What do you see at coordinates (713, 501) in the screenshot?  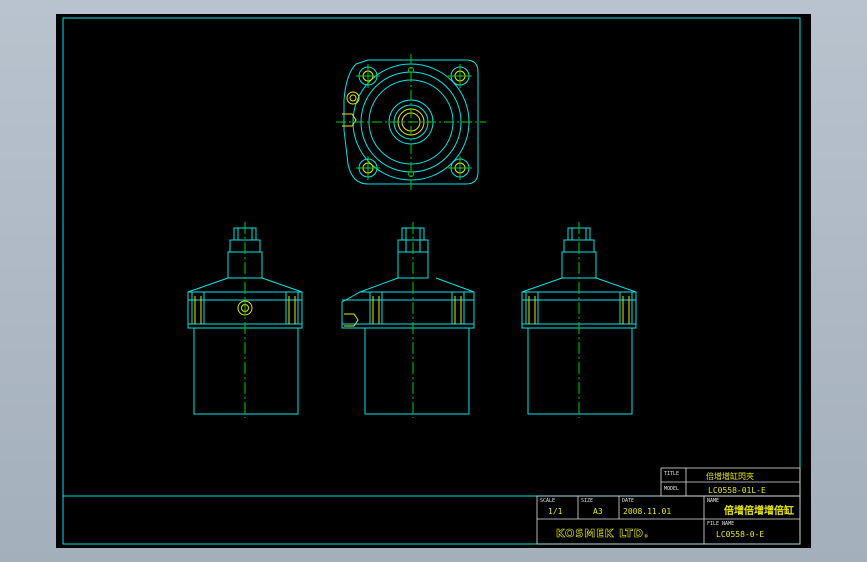 I see `name-label: NAME` at bounding box center [713, 501].